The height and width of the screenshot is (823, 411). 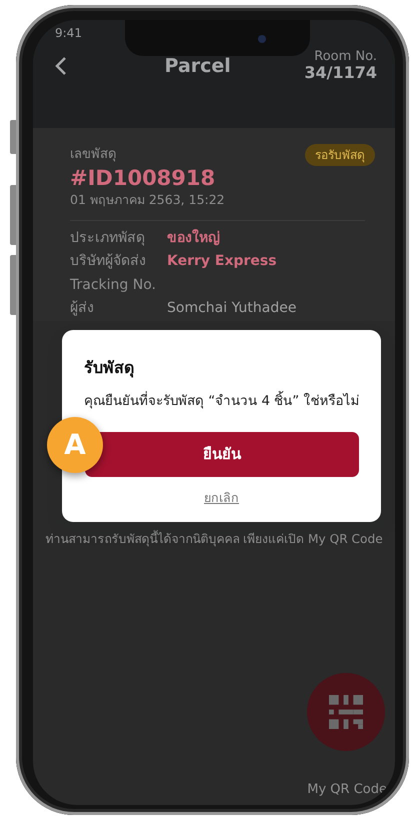 What do you see at coordinates (221, 402) in the screenshot?
I see `dialog-message: คุณยืนยันที่จะรับพัสดุ “จำนวน 4 ชิ้น” ใช่หรือไม่` at bounding box center [221, 402].